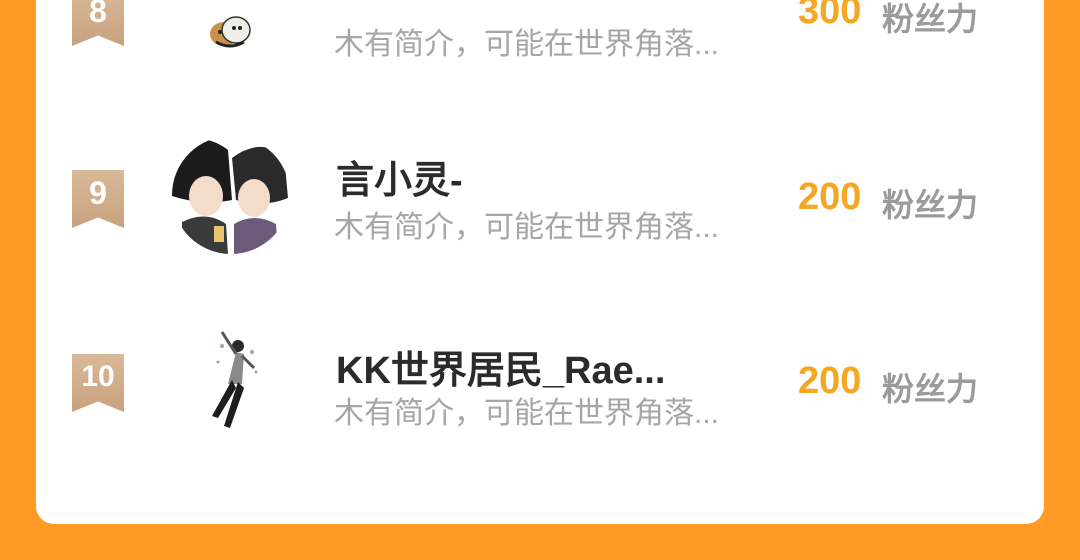 Image resolution: width=1080 pixels, height=560 pixels. Describe the element at coordinates (98, 383) in the screenshot. I see `rank-badge: 10` at that location.